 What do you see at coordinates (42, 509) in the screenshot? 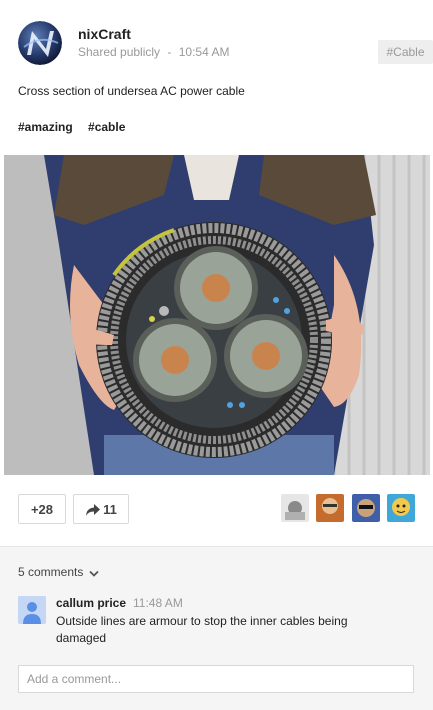
I see `plus-one-button: +28` at bounding box center [42, 509].